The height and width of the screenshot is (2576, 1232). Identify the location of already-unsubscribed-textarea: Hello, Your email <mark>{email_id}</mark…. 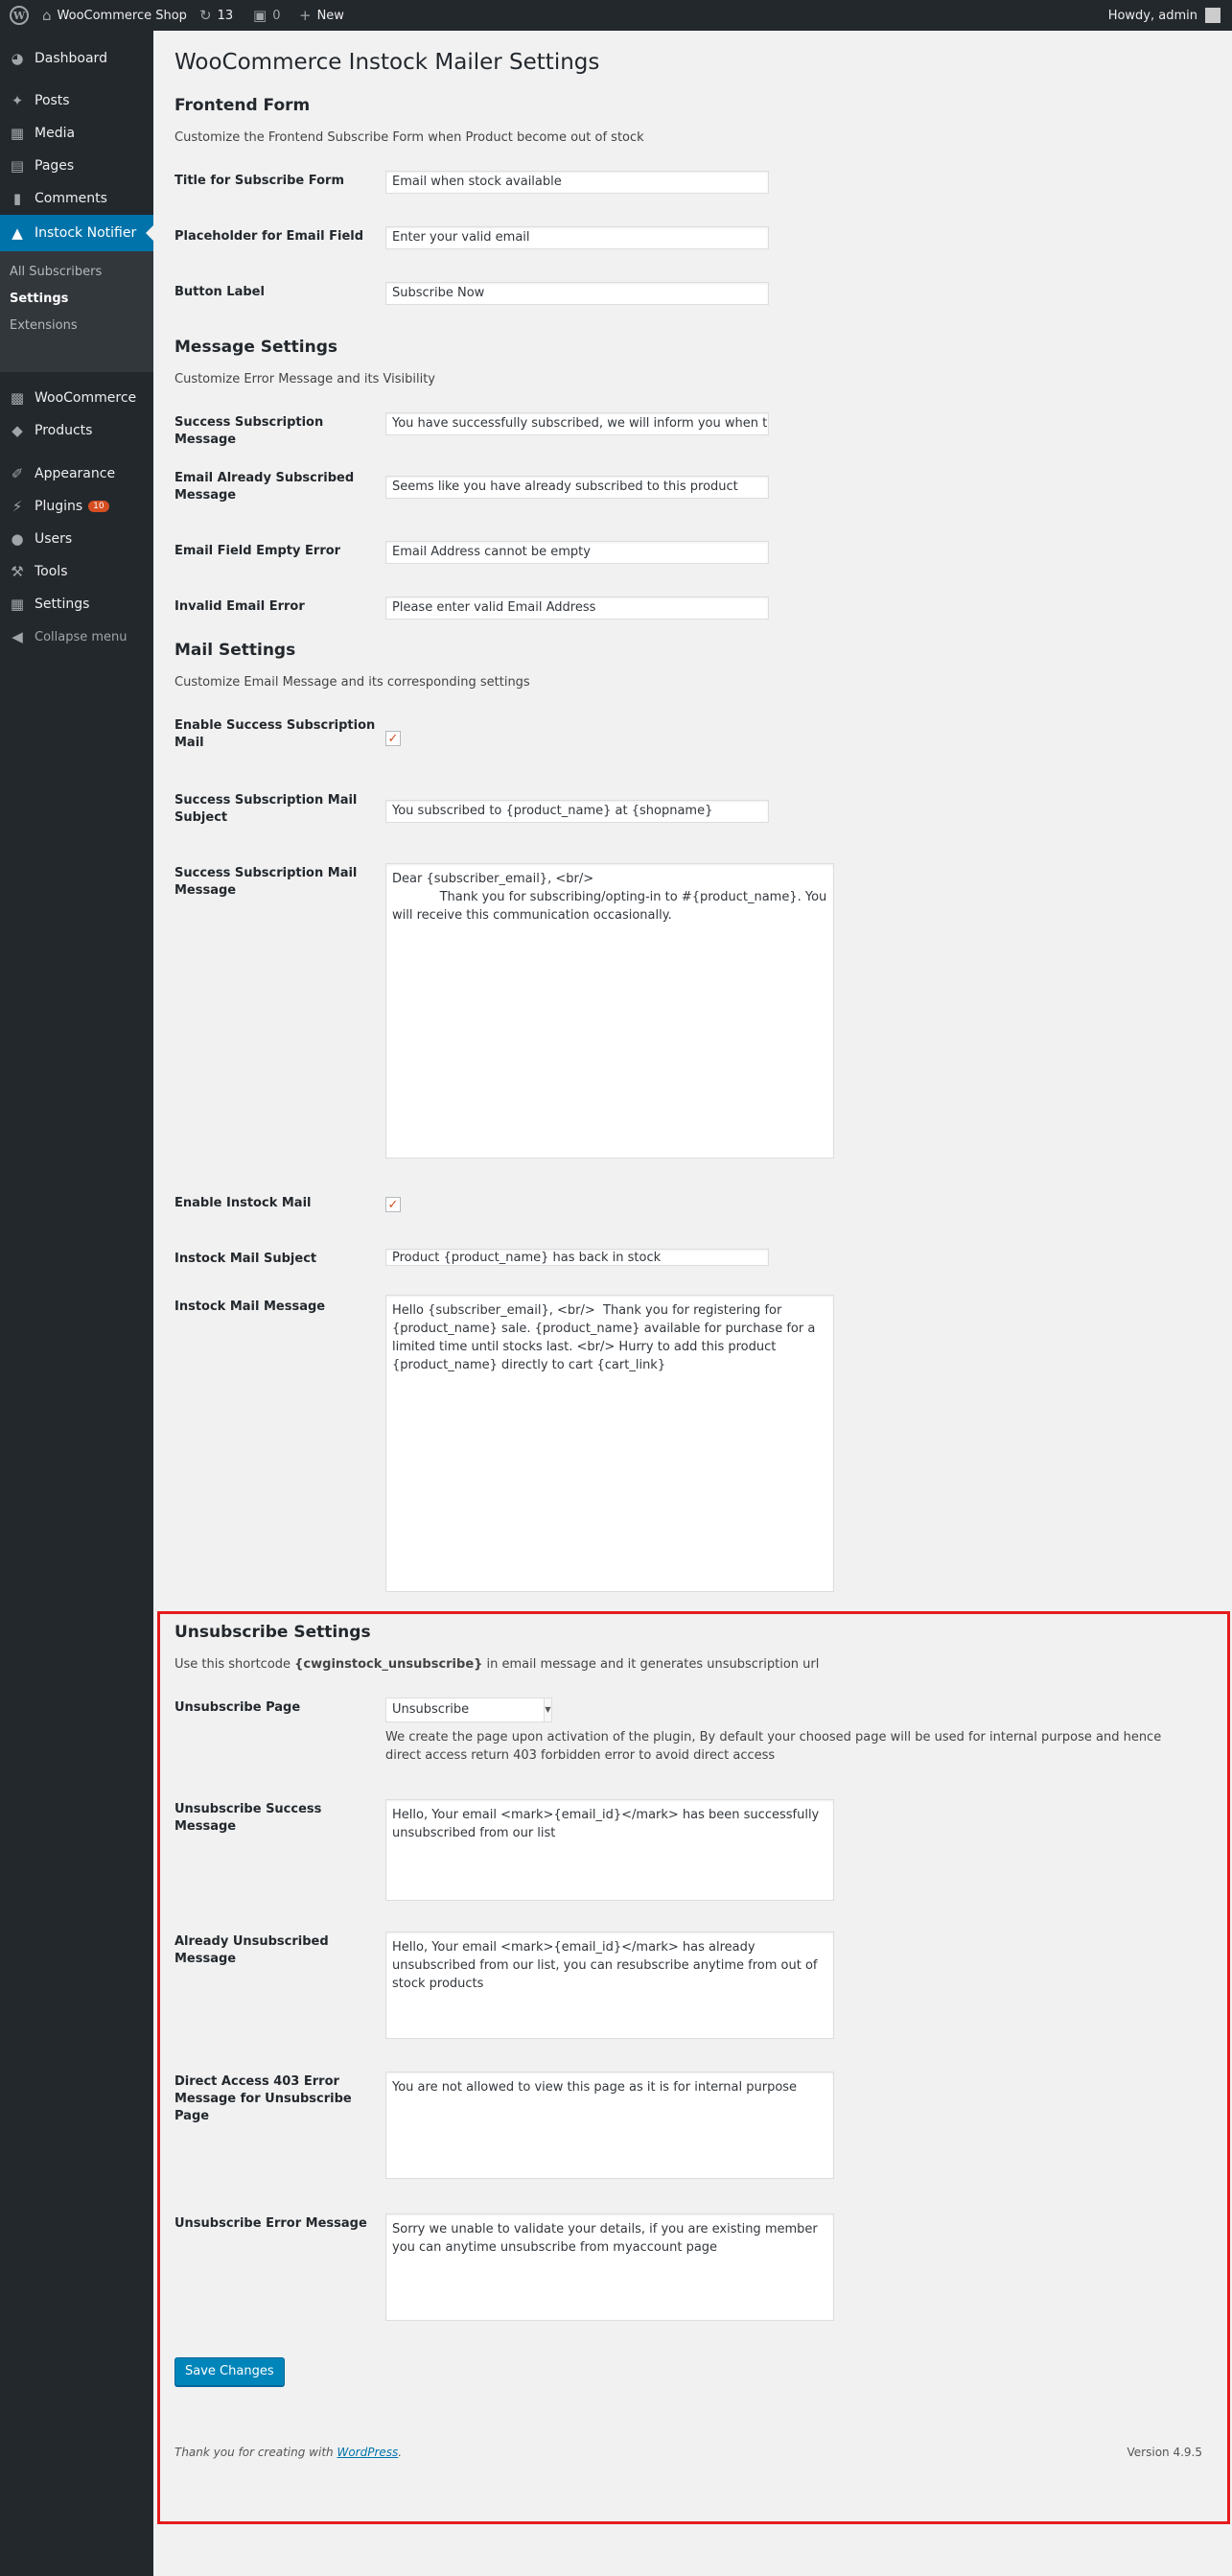
(610, 1985).